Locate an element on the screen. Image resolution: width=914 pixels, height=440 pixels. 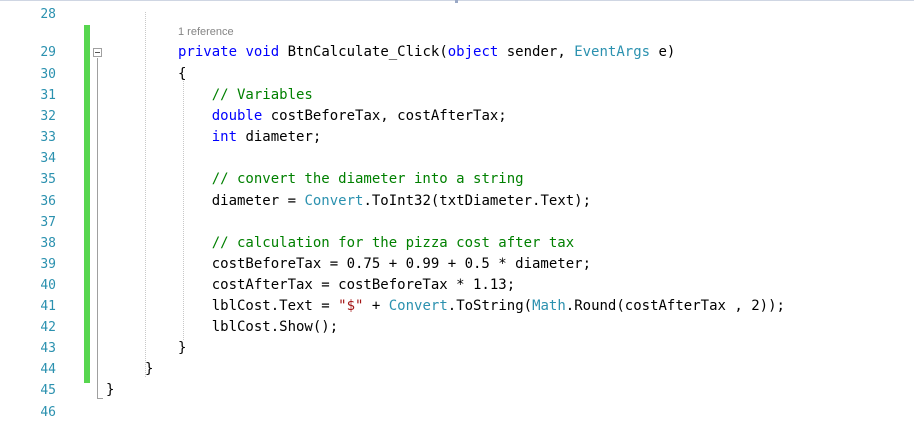
line-number: 43 is located at coordinates (48, 348).